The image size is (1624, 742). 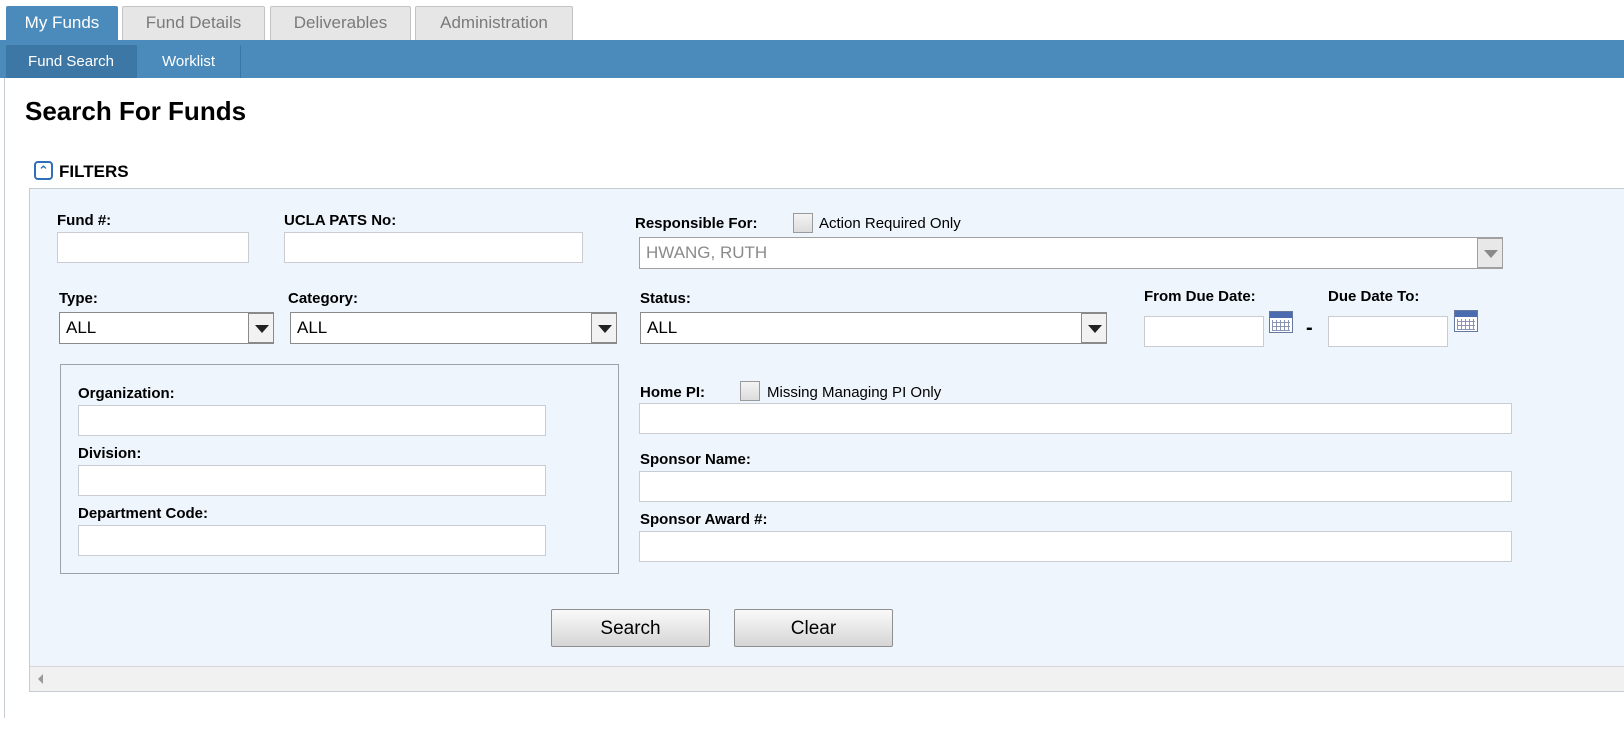 What do you see at coordinates (1075, 418) in the screenshot?
I see `home-pi-input` at bounding box center [1075, 418].